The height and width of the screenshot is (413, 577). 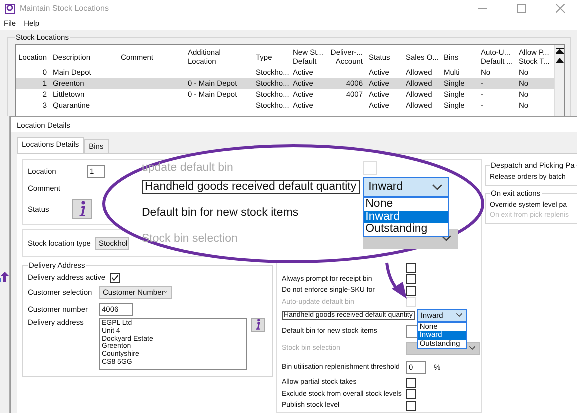 What do you see at coordinates (220, 212) in the screenshot?
I see `setting-label: Default bin for new stock items` at bounding box center [220, 212].